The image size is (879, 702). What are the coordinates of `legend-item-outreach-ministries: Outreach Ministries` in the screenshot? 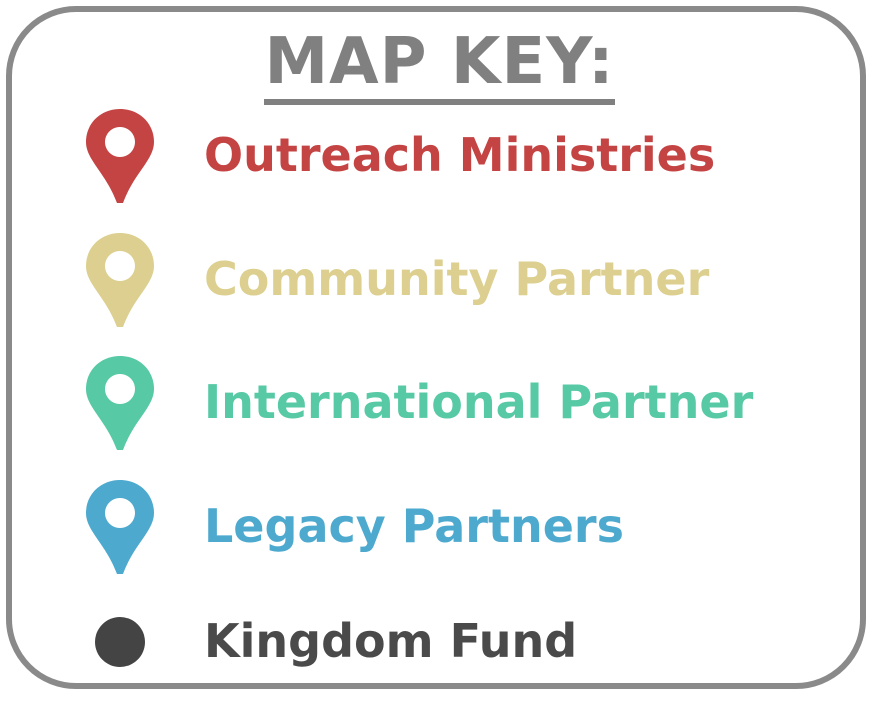 It's located at (439, 155).